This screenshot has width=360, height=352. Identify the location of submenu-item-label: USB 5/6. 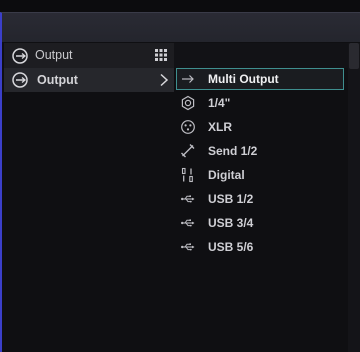
(231, 247).